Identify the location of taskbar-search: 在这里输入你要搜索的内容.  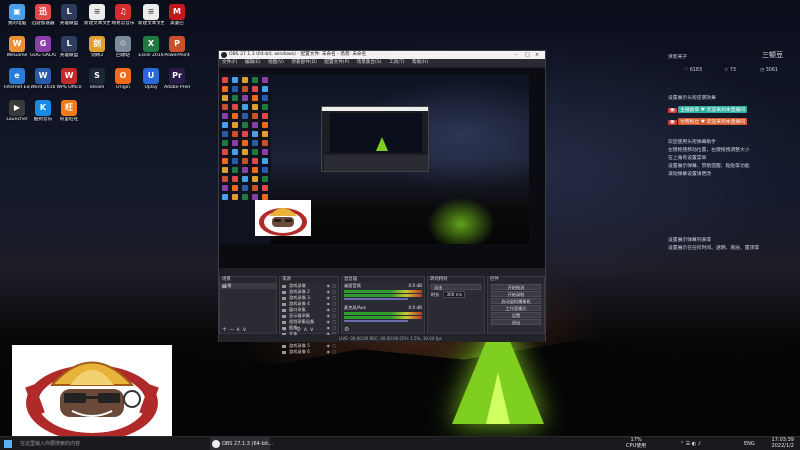
(93, 443).